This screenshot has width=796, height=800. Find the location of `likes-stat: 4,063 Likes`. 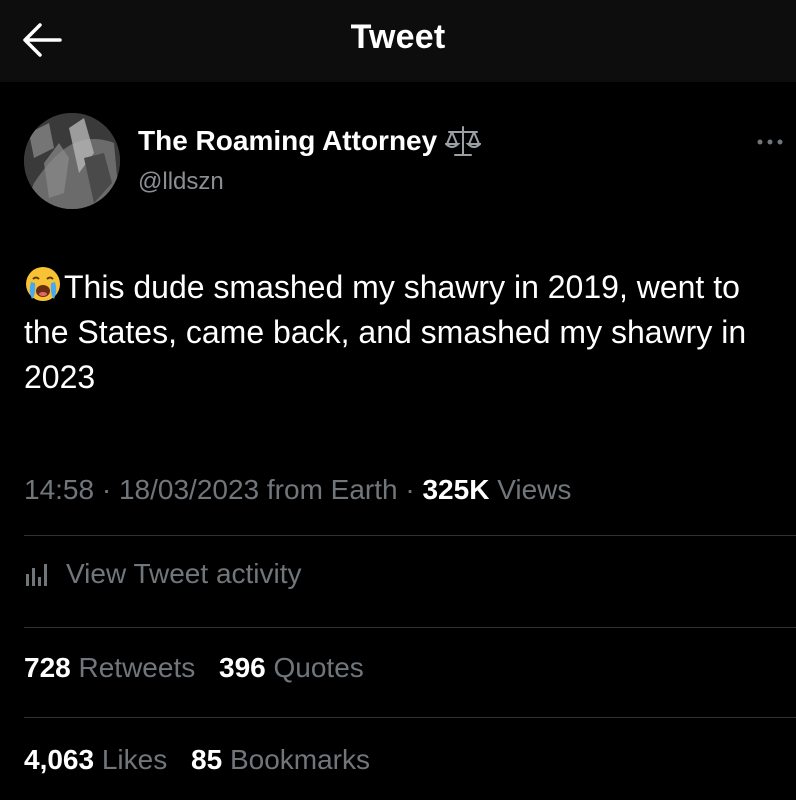

likes-stat: 4,063 Likes is located at coordinates (95, 759).